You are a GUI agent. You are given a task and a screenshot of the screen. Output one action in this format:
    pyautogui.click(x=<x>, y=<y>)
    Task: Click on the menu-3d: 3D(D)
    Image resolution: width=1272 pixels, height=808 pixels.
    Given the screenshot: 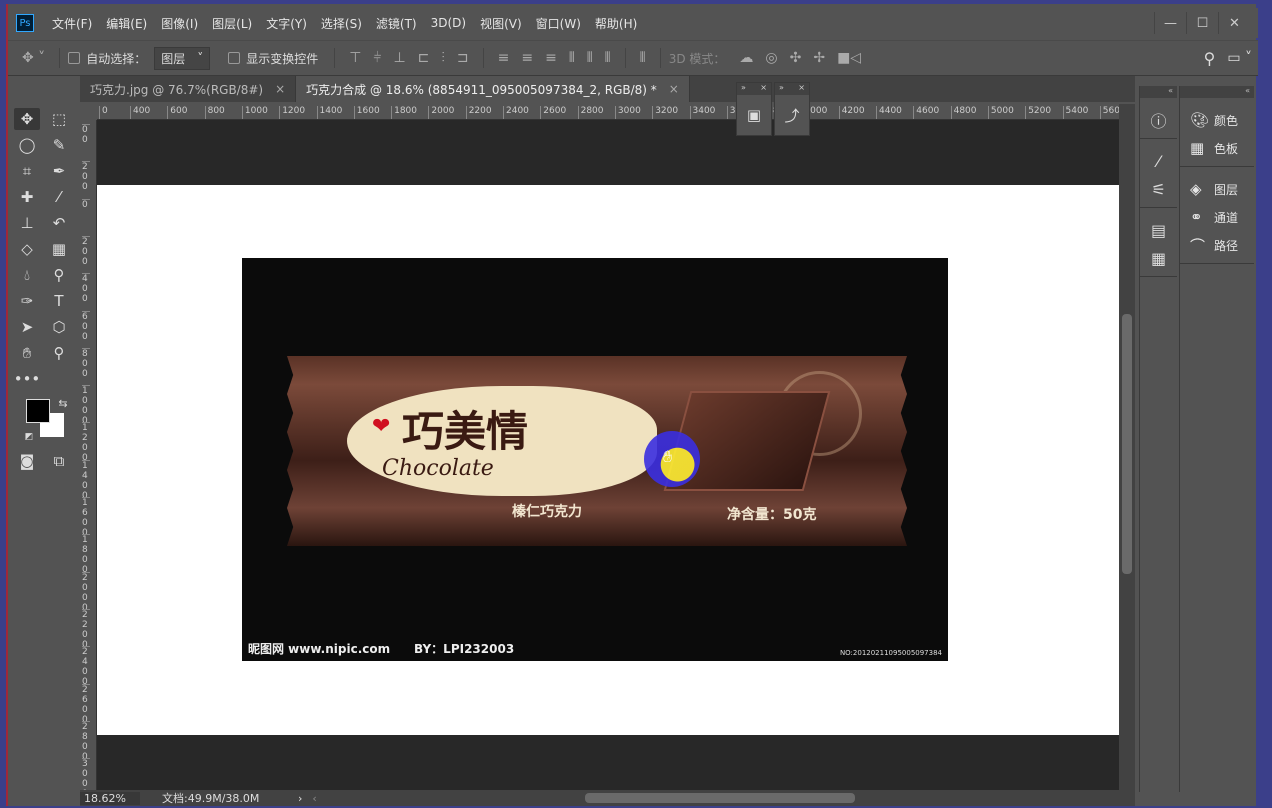 What is the action you would take?
    pyautogui.click(x=448, y=23)
    